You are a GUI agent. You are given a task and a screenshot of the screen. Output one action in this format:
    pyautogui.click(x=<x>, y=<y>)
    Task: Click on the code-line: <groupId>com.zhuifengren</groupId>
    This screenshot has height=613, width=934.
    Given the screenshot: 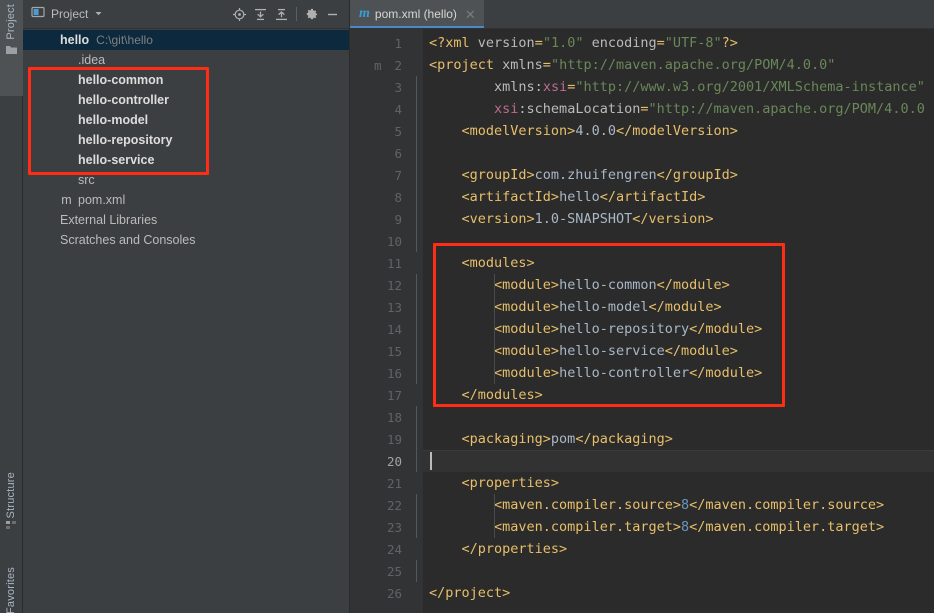 What is the action you would take?
    pyautogui.click(x=678, y=175)
    